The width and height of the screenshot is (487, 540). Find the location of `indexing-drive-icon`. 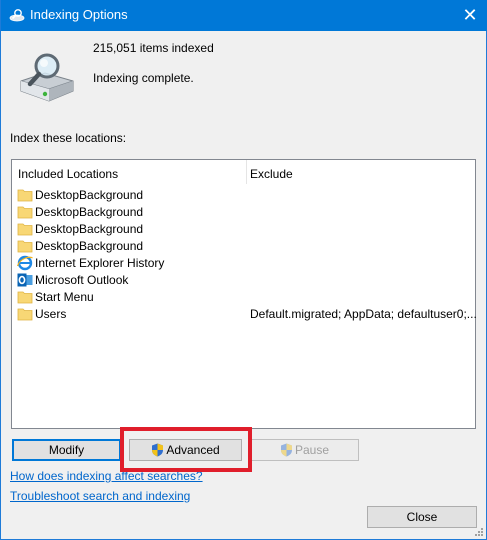

indexing-drive-icon is located at coordinates (47, 77).